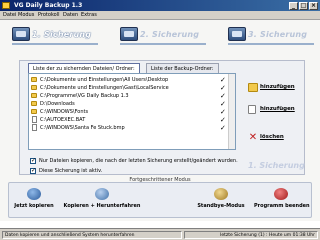 The height and width of the screenshot is (240, 320). Describe the element at coordinates (57, 104) in the screenshot. I see `item-path: D:\Downloads` at that location.